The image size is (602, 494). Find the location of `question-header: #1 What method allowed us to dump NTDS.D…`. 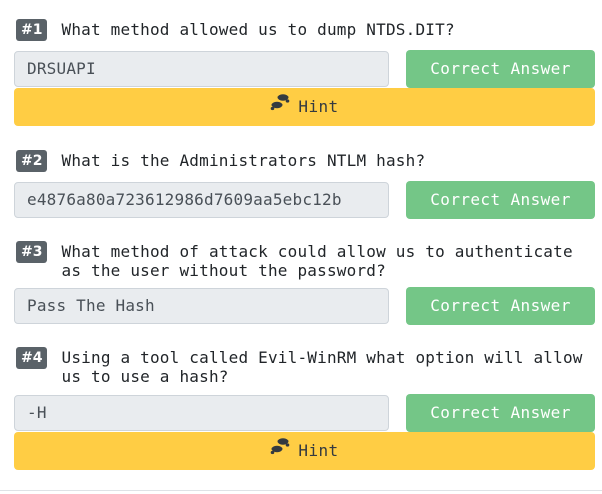

question-header: #1 What method allowed us to dump NTDS.D… is located at coordinates (304, 30).